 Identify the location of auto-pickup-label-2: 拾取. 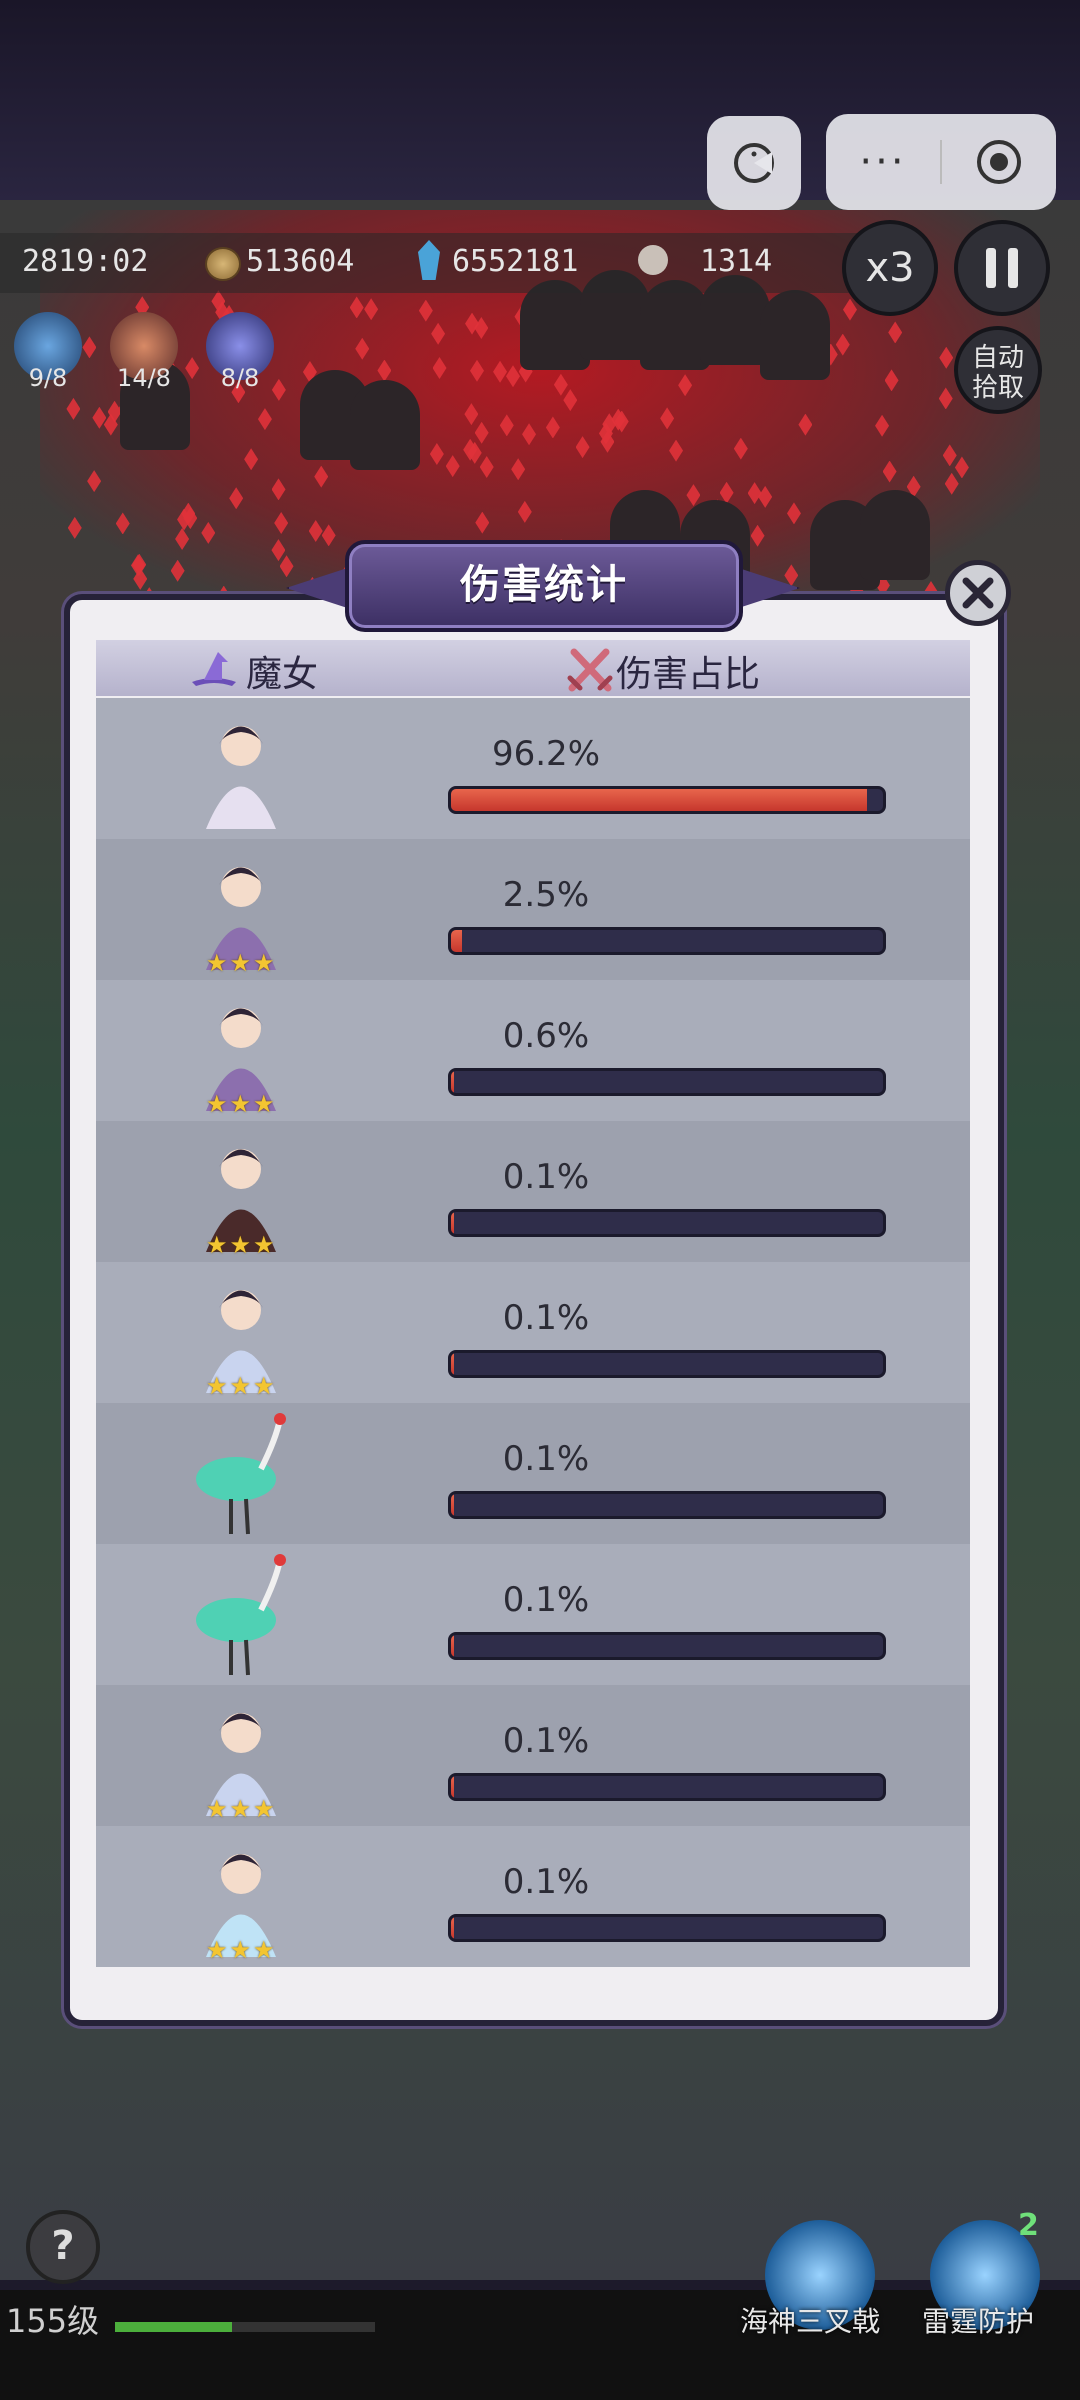
(997, 388).